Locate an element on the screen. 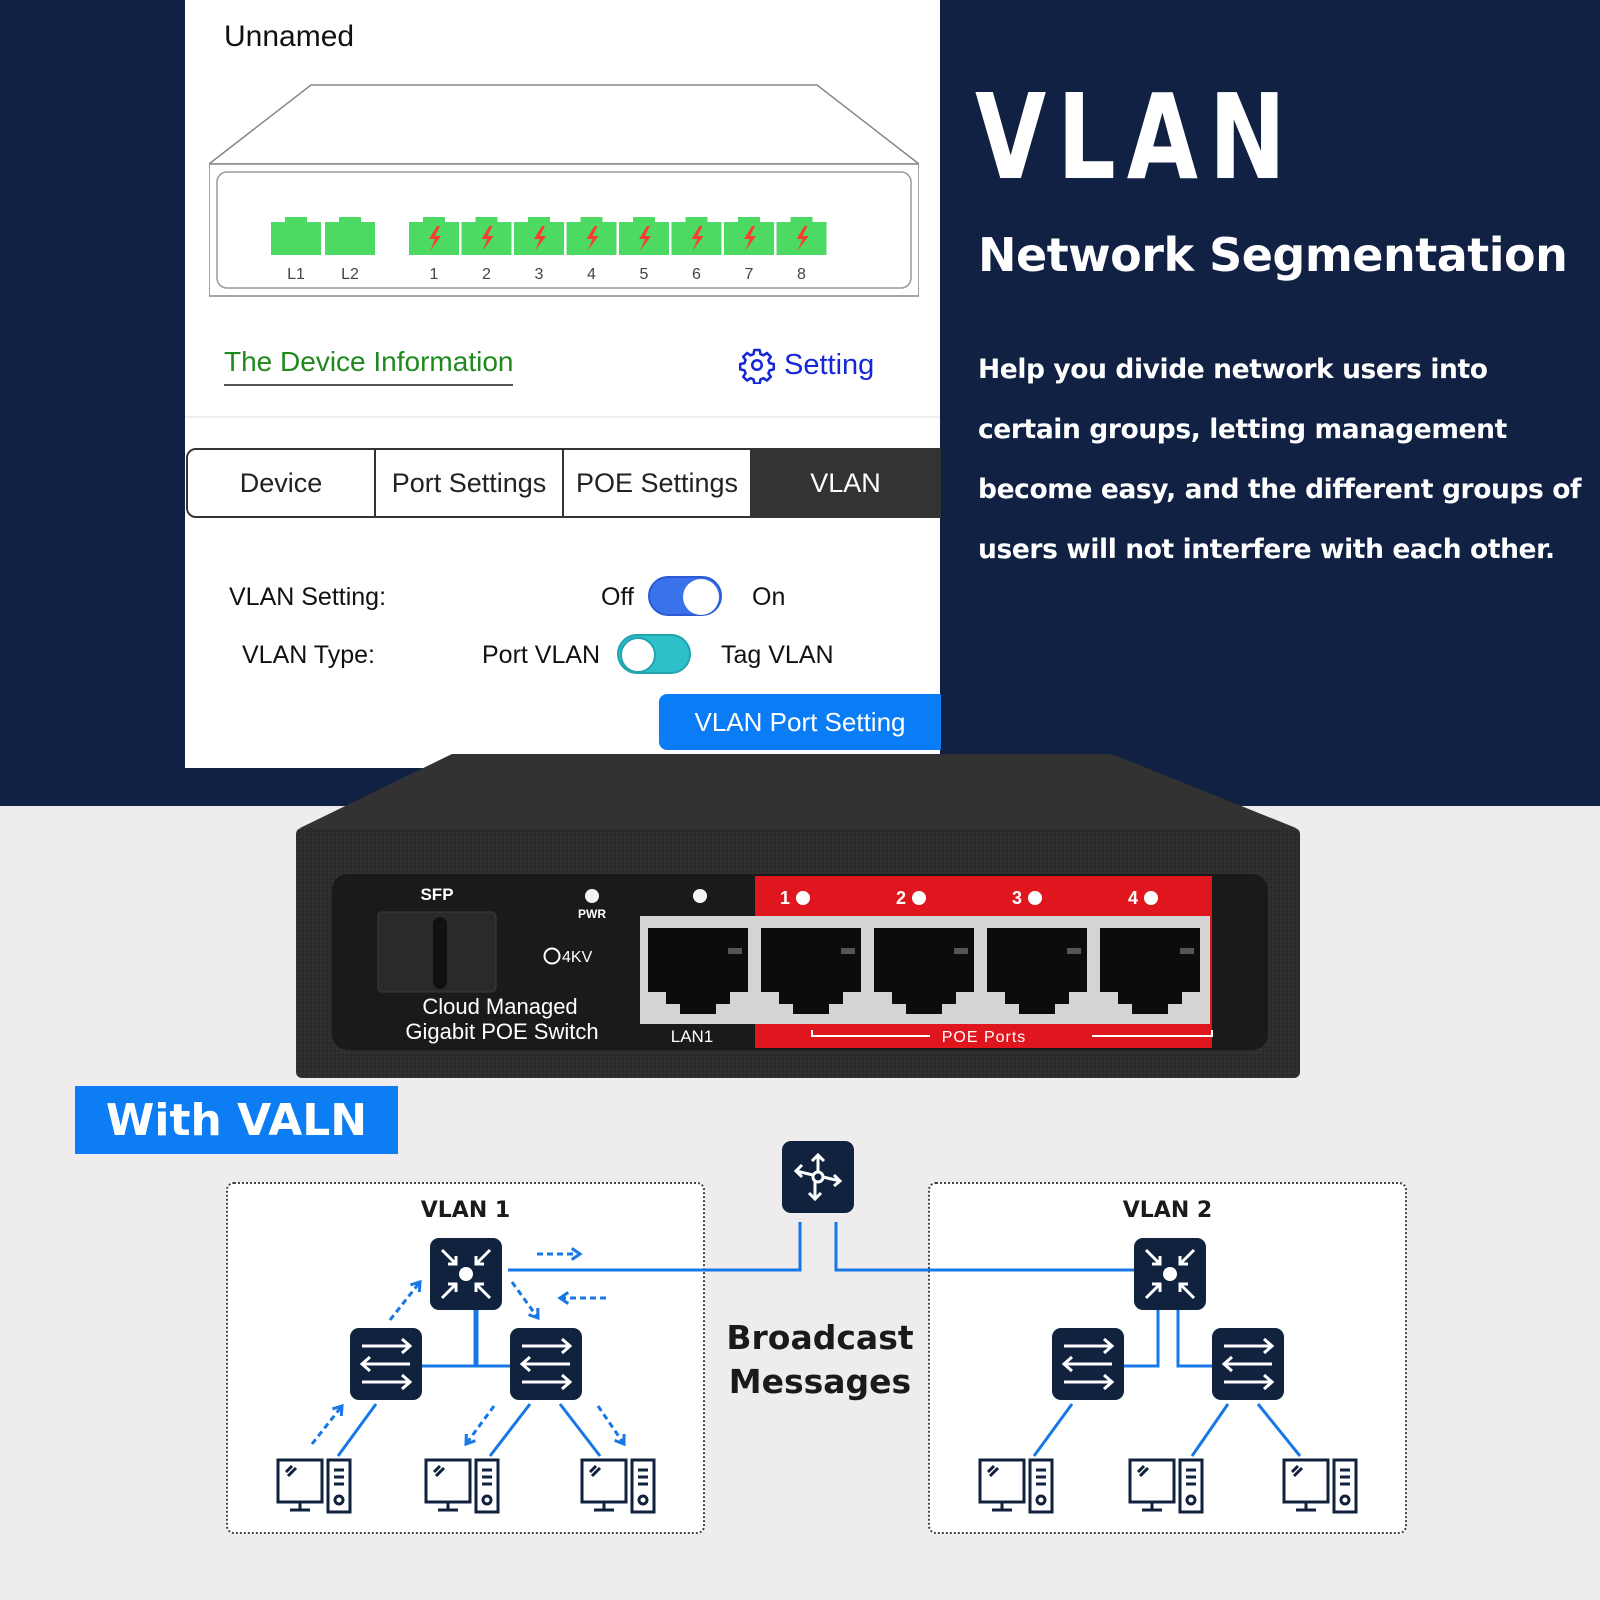 This screenshot has height=1600, width=1600. vlan2-core-switch is located at coordinates (1170, 1274).